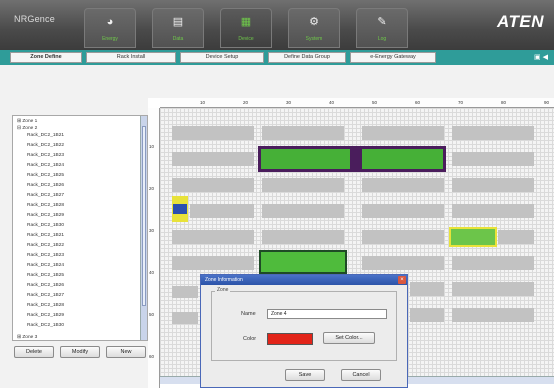  Describe the element at coordinates (27, 337) in the screenshot. I see `tree-item-zone3: ⊞ Zone 3` at that location.